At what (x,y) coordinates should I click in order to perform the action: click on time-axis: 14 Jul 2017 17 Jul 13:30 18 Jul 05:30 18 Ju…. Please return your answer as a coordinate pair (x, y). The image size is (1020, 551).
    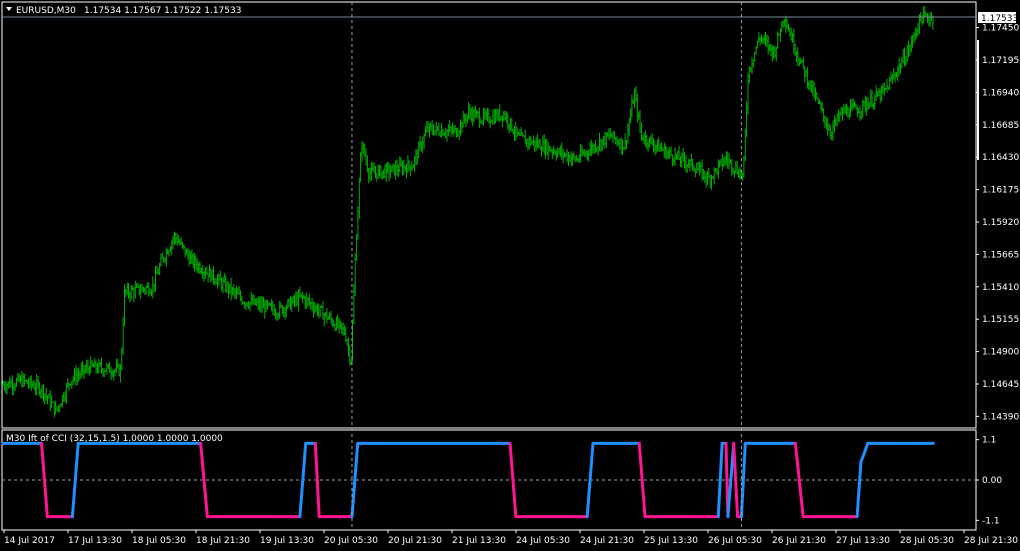
    Looking at the image, I should click on (510, 538).